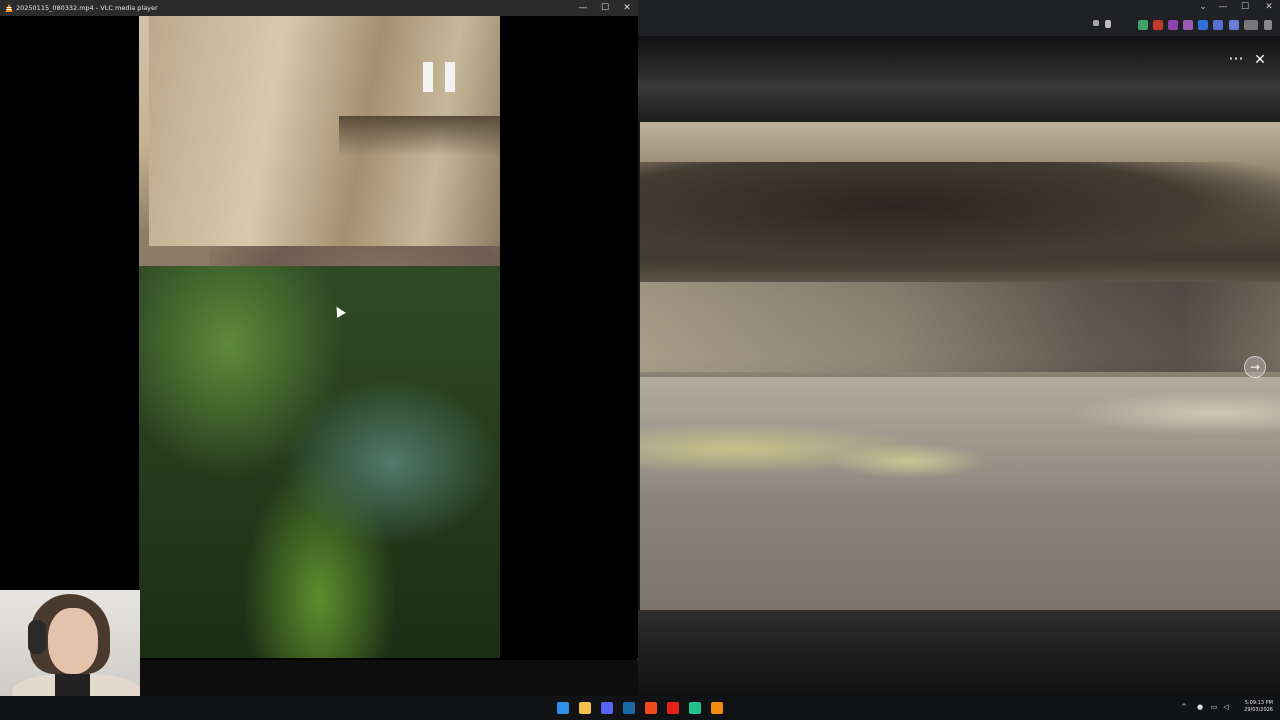 The image size is (1280, 720). I want to click on clock-time: 5:09:13 PM, so click(1258, 703).